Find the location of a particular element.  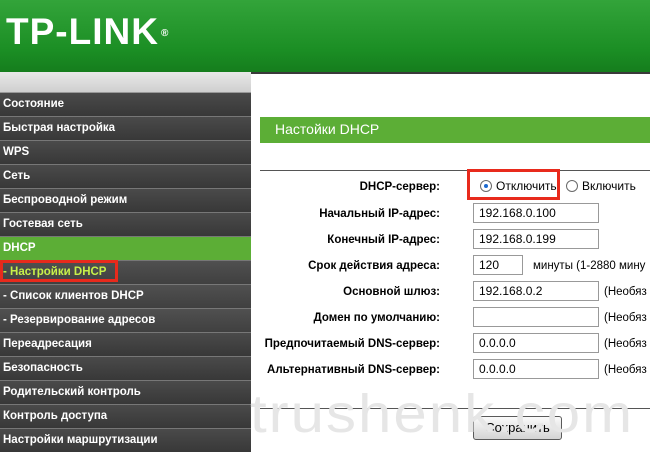

end-ip-input: 192.168.0.199 is located at coordinates (536, 239).